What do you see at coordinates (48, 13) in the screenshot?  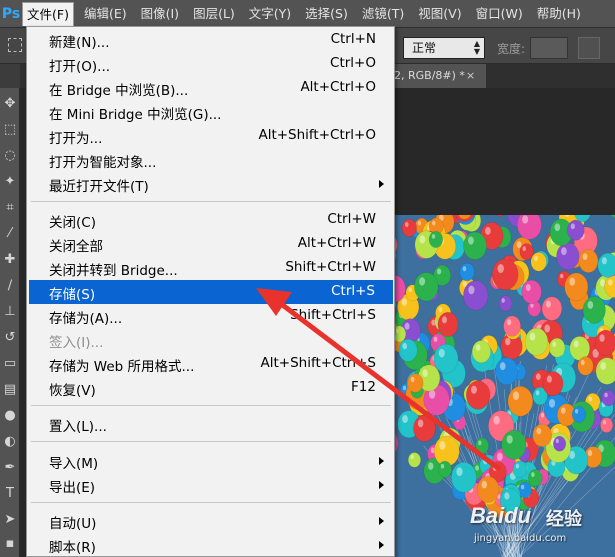 I see `menu-file: 文件(F)` at bounding box center [48, 13].